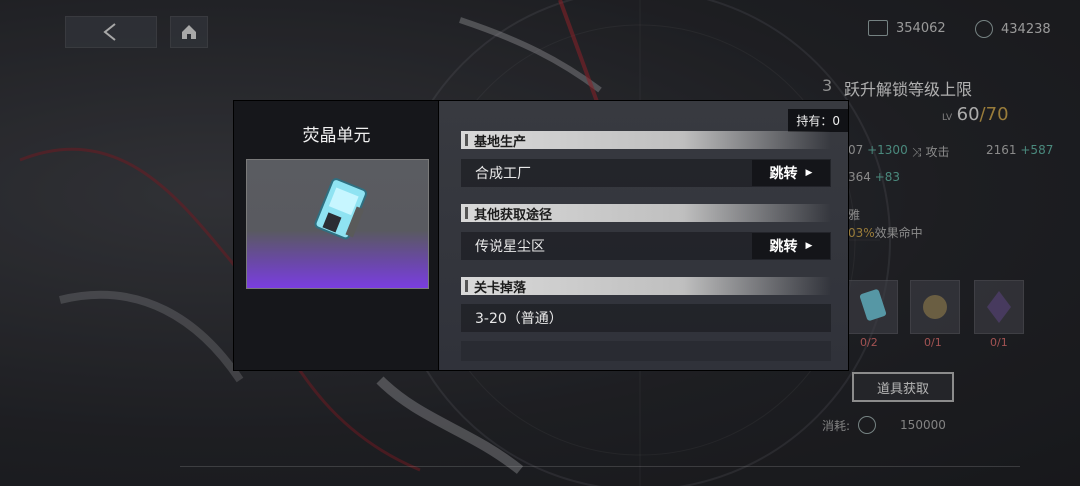  Describe the element at coordinates (500, 142) in the screenshot. I see `section-title: 基地生产` at that location.